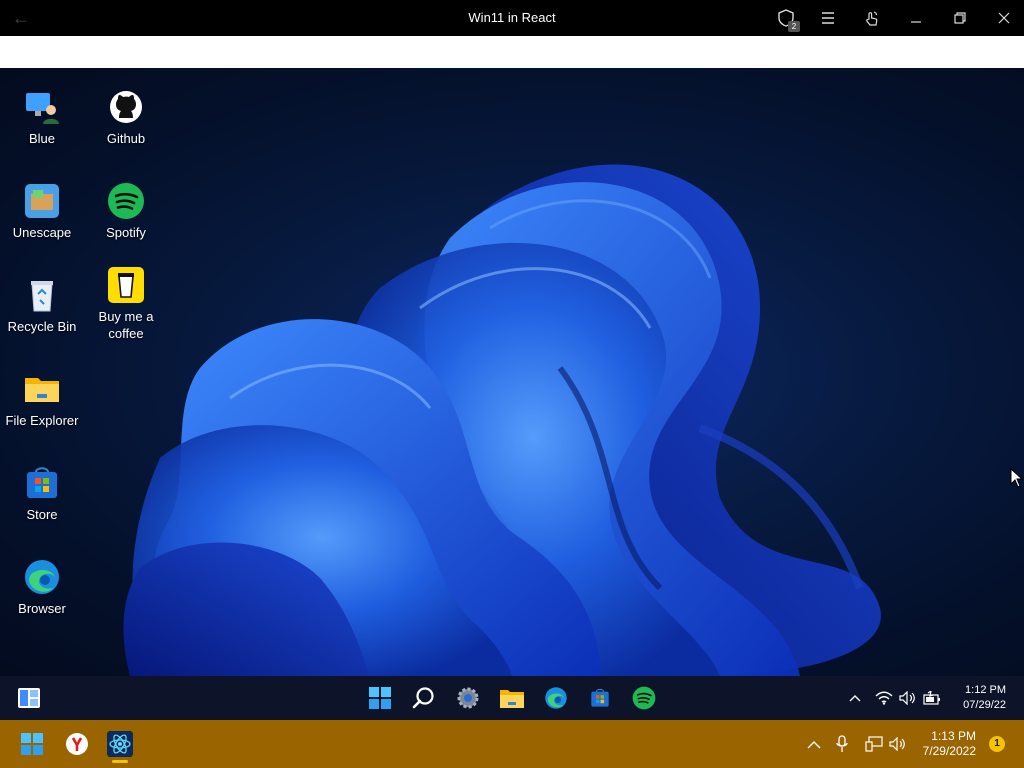 This screenshot has width=1024, height=768. I want to click on host-win11-react-button, so click(120, 746).